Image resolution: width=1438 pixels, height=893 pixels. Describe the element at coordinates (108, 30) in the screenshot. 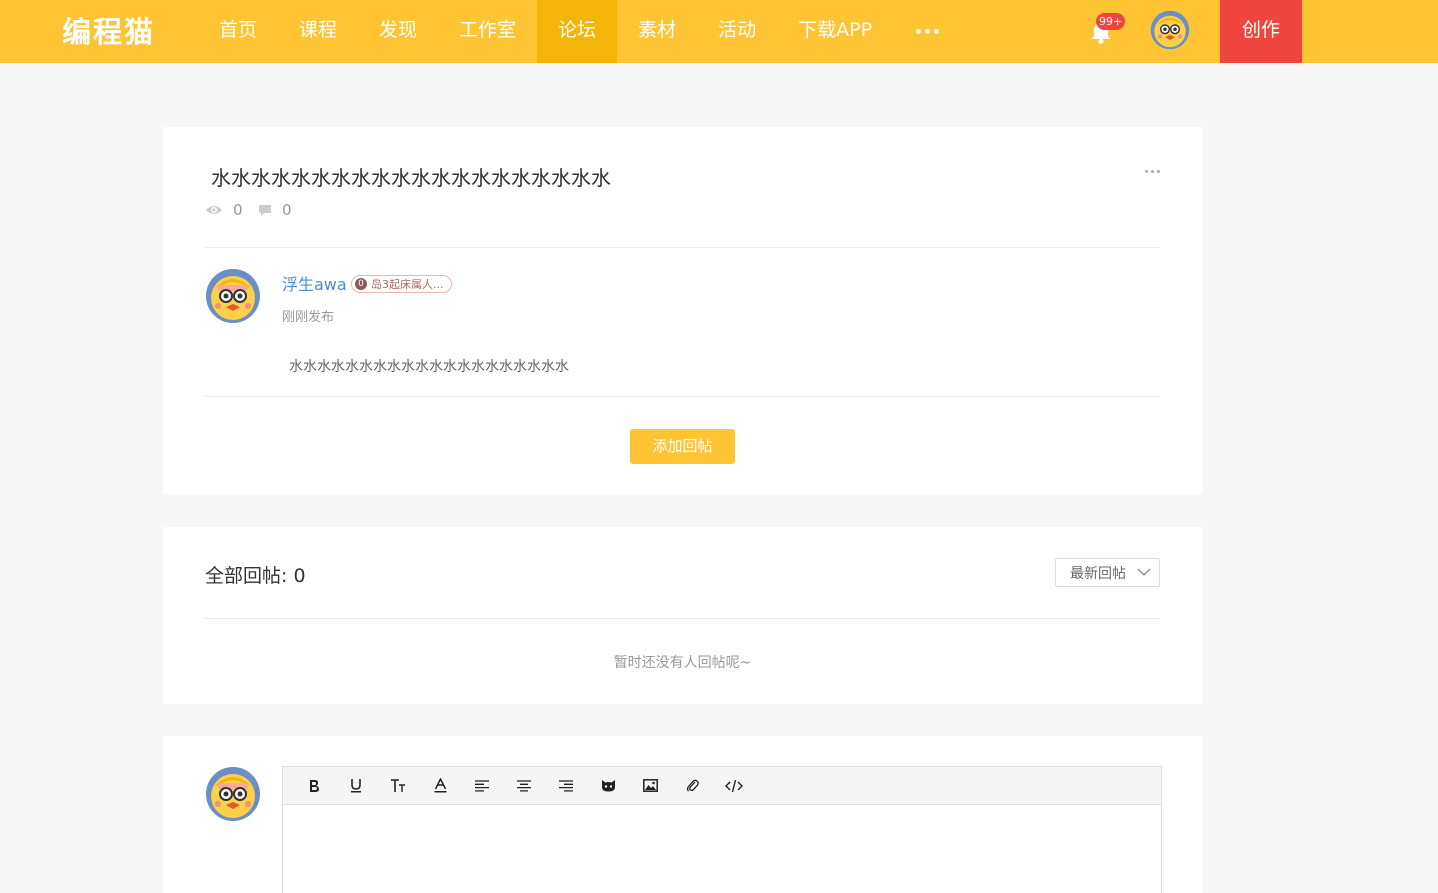

I see `site-logo: 编程猫` at that location.